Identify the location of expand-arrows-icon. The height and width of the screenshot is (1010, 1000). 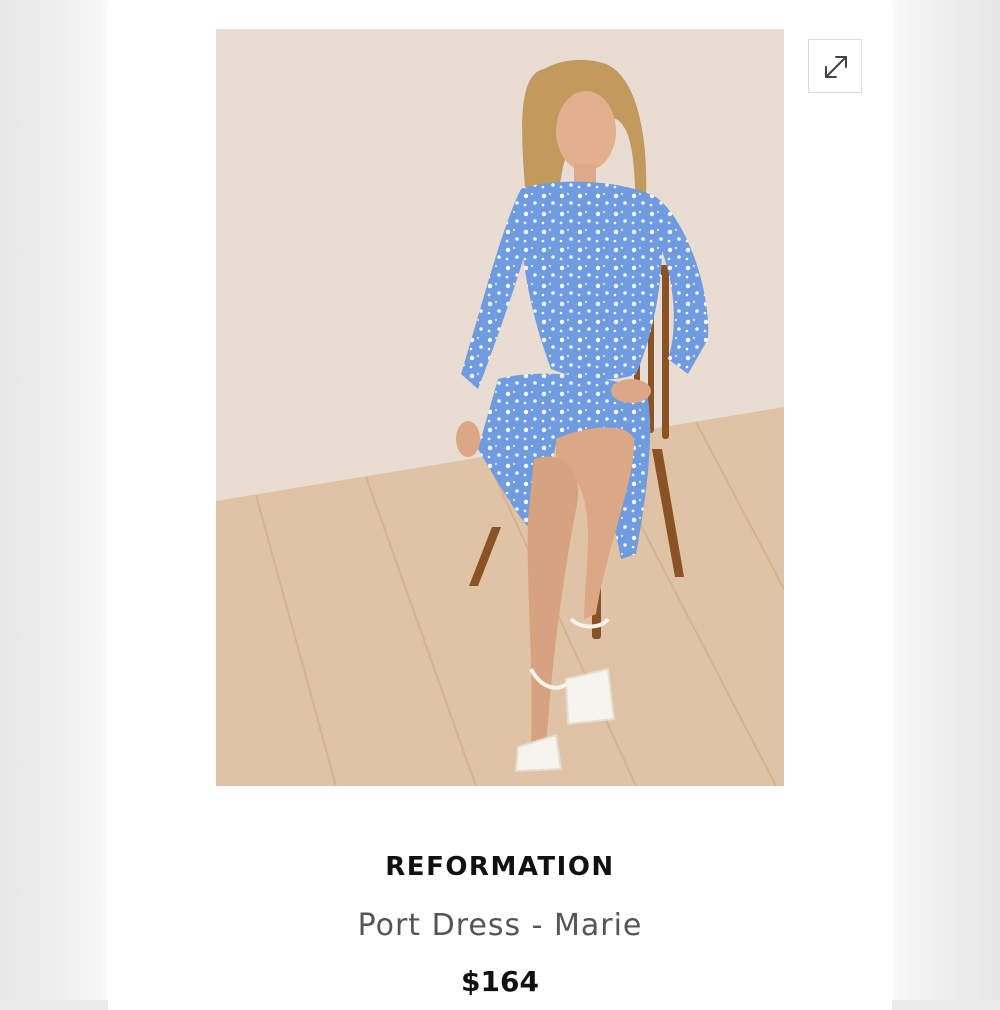
(836, 67).